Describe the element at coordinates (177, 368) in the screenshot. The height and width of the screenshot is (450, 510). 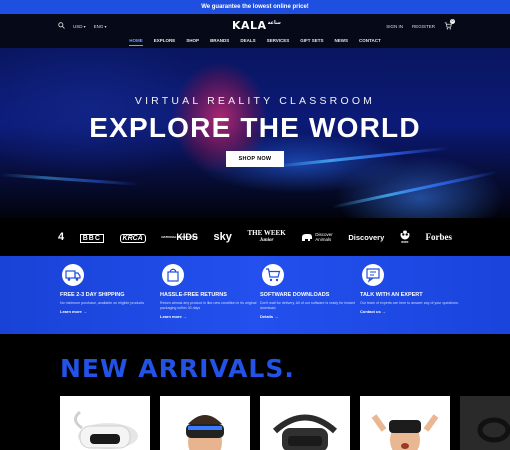
I see `new-arrivals-title: NEW ARRIVALS.` at that location.